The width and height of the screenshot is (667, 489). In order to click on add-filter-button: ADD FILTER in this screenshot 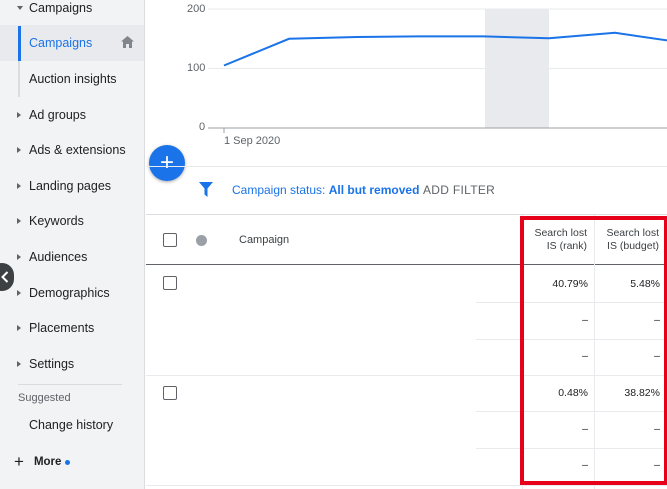, I will do `click(459, 190)`.